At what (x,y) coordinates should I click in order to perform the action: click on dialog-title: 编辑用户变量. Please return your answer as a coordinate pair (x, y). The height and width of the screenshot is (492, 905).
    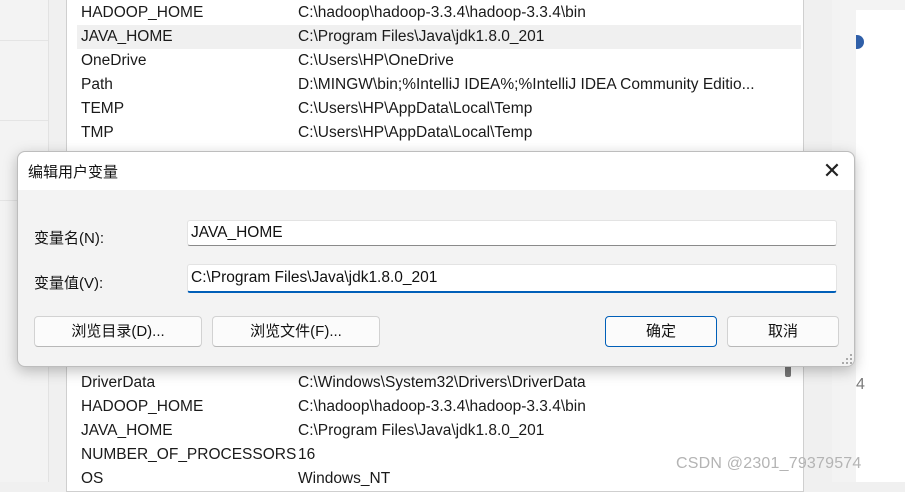
    Looking at the image, I should click on (73, 172).